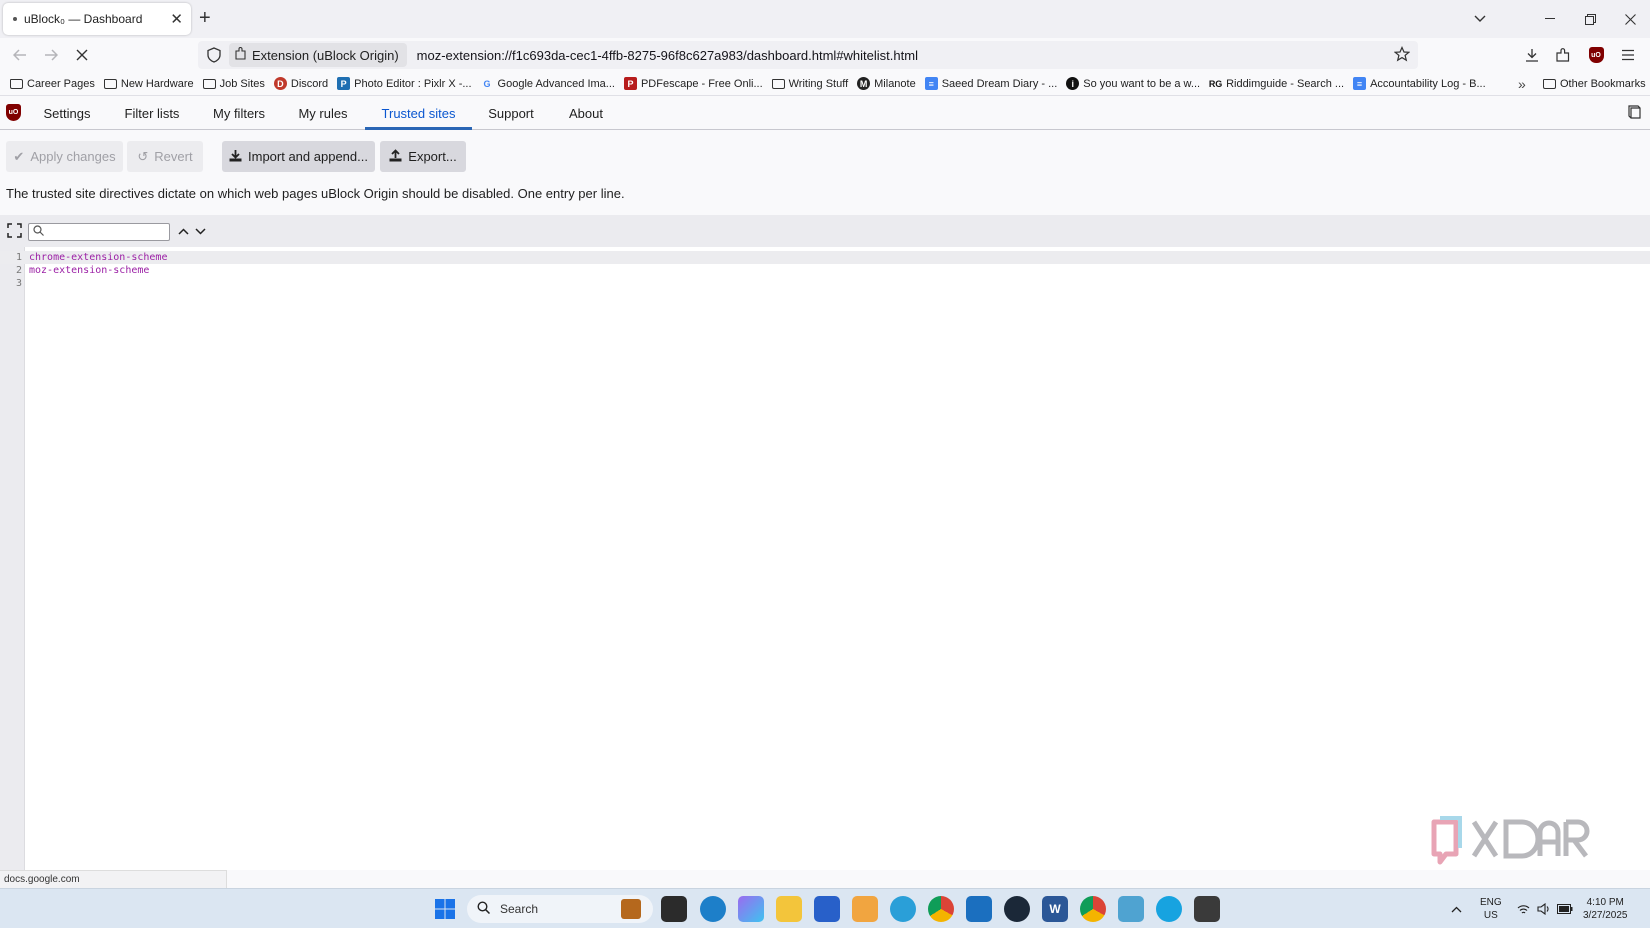 The image size is (1650, 928). I want to click on download-icon, so click(235, 157).